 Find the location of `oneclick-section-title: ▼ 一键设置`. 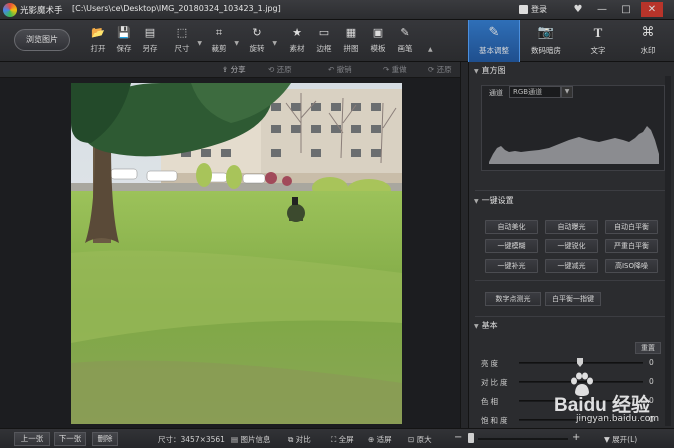

oneclick-section-title: ▼ 一键设置 is located at coordinates (571, 201).